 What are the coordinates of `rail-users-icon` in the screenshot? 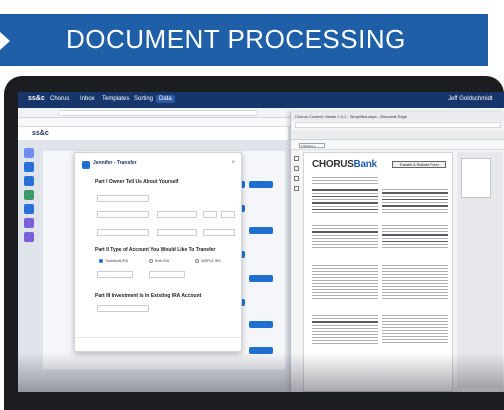 It's located at (29, 223).